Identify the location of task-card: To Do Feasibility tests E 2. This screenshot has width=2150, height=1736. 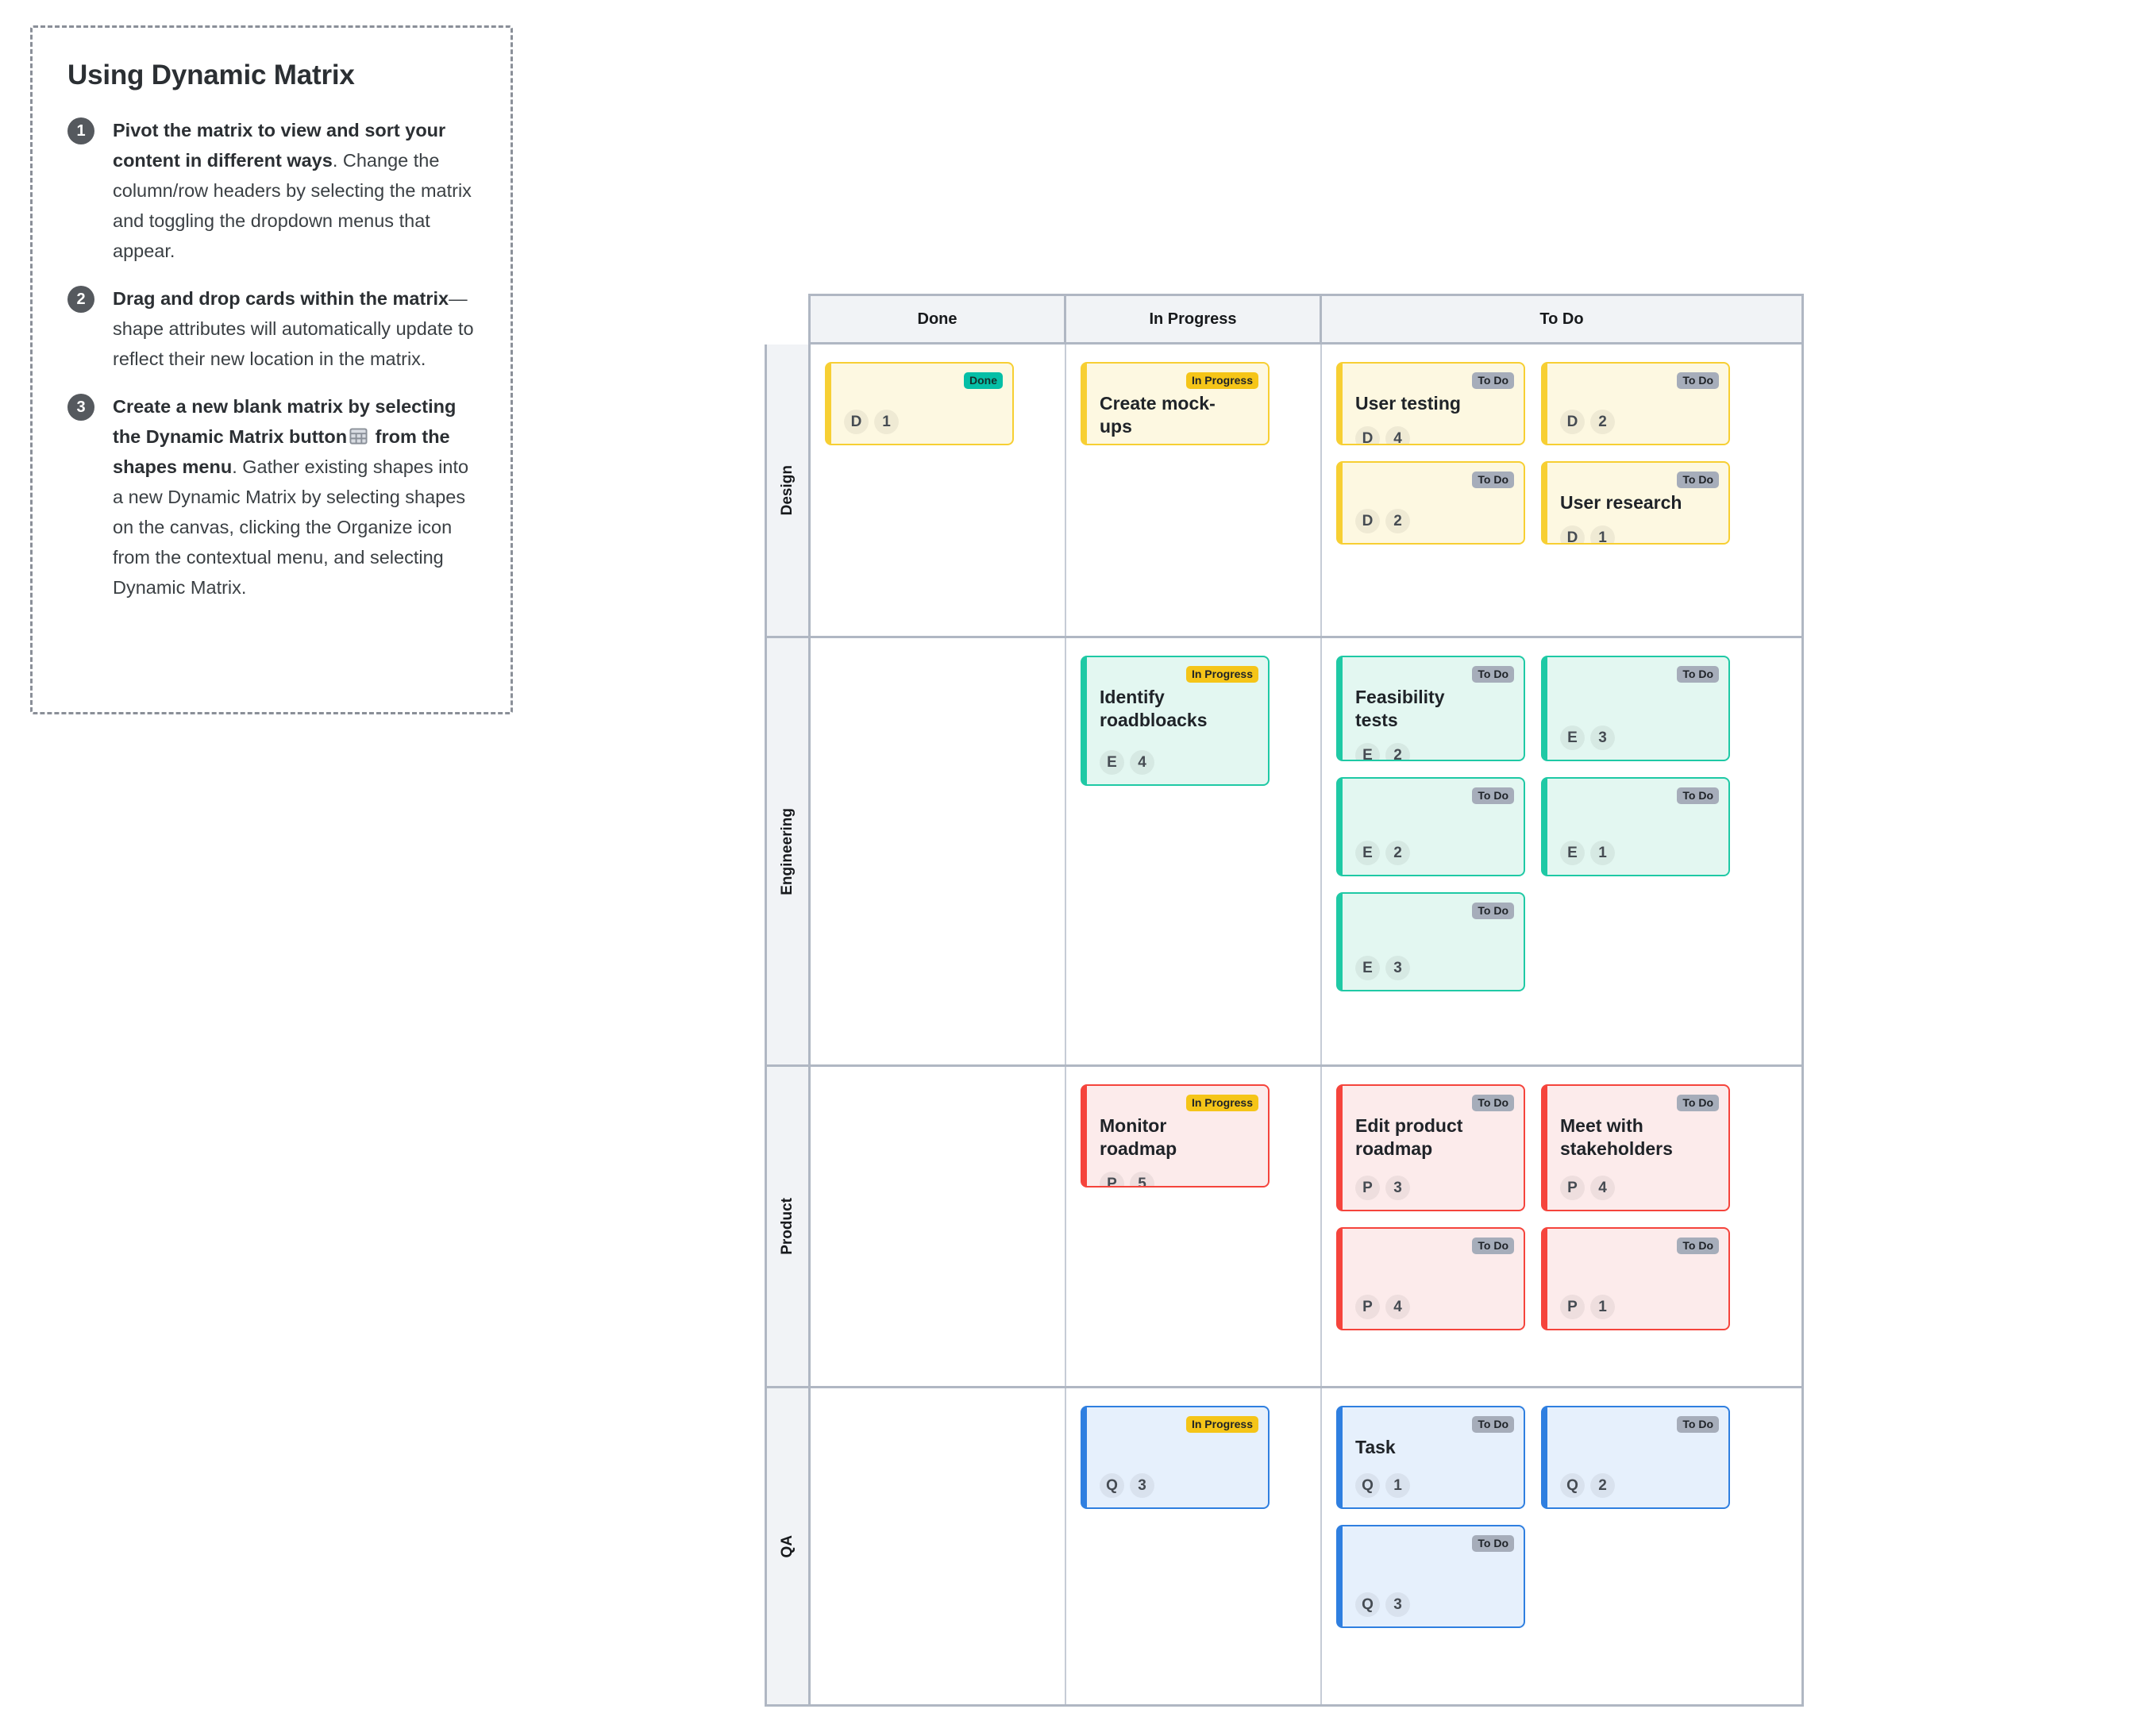
(1430, 708).